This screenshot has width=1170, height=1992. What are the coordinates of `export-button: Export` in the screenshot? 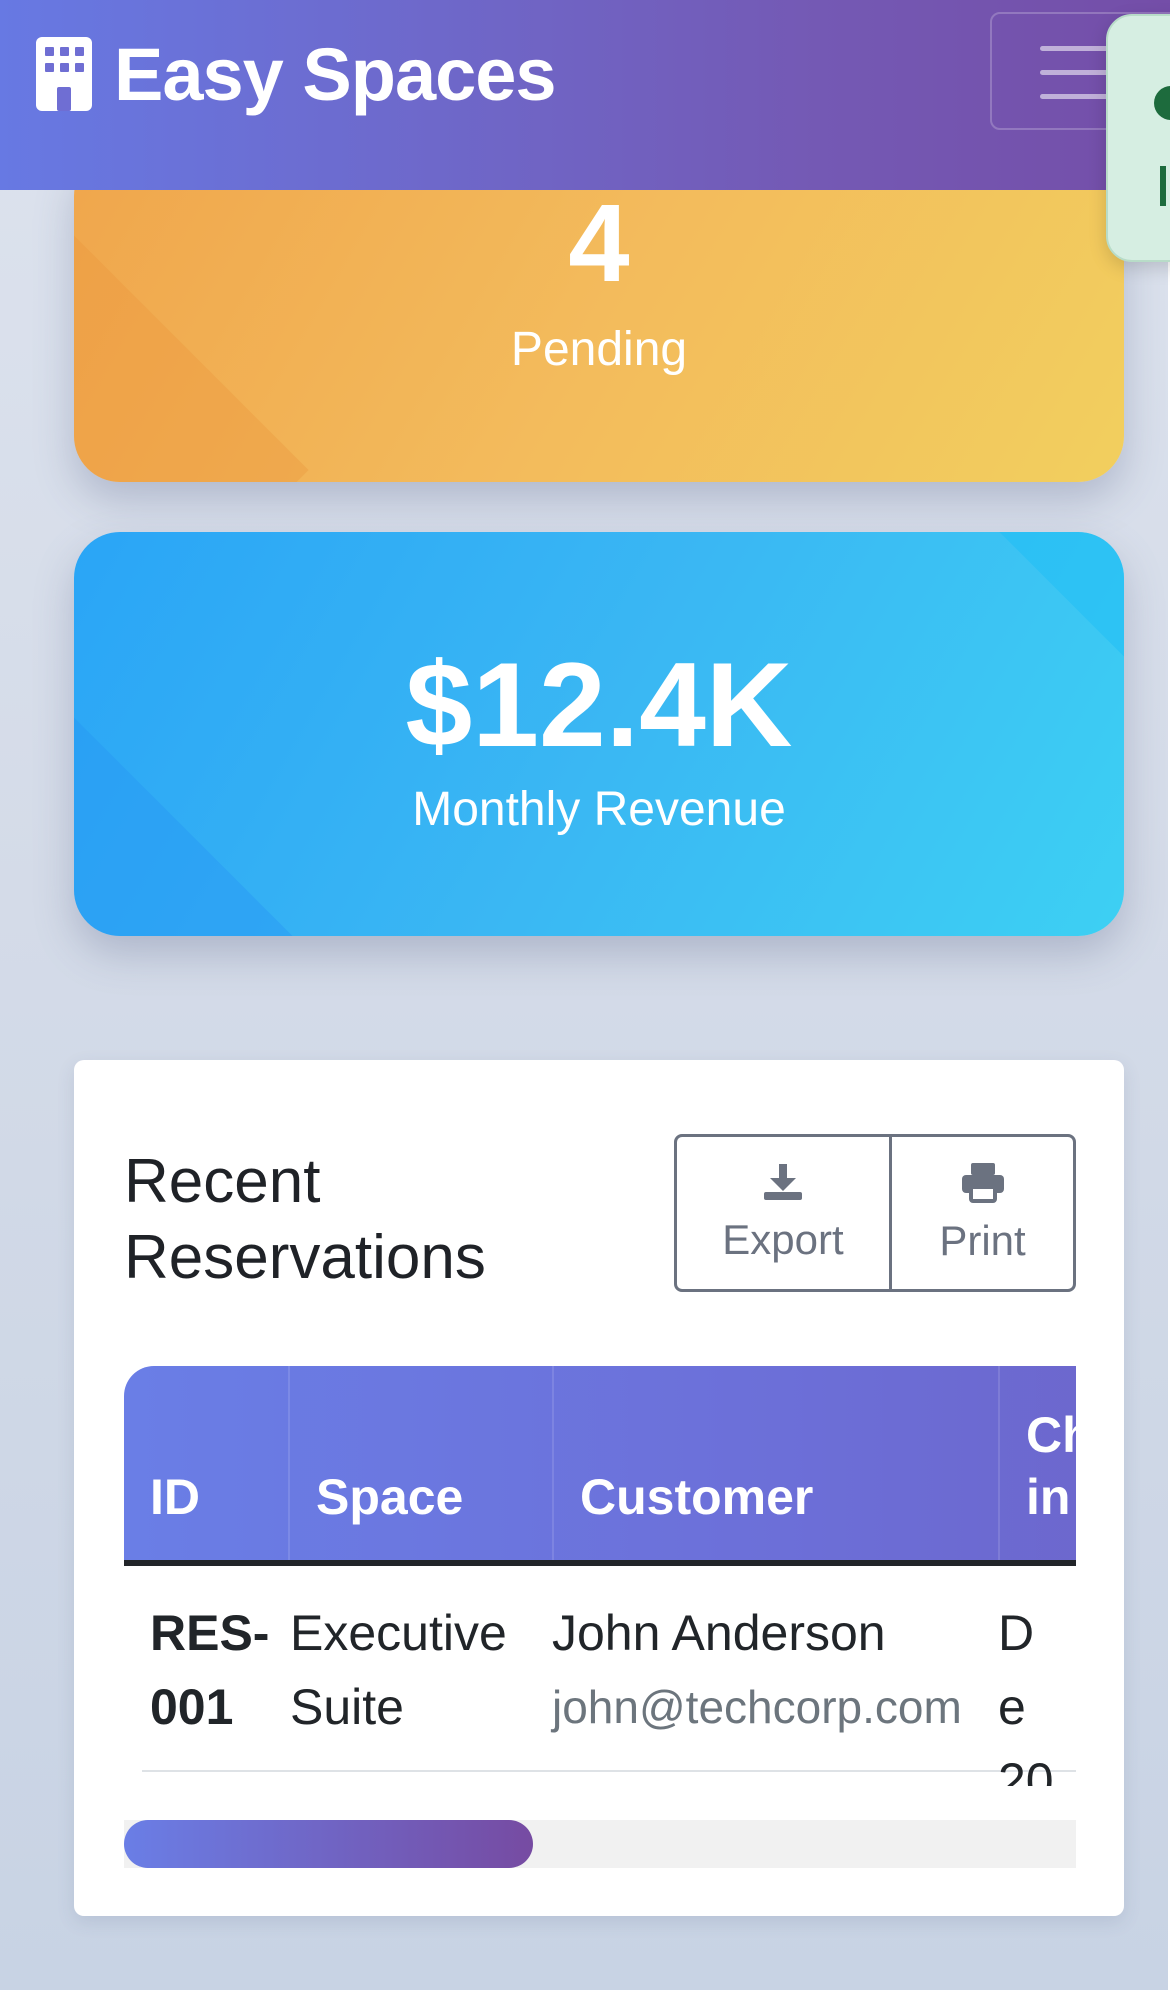 It's located at (784, 1213).